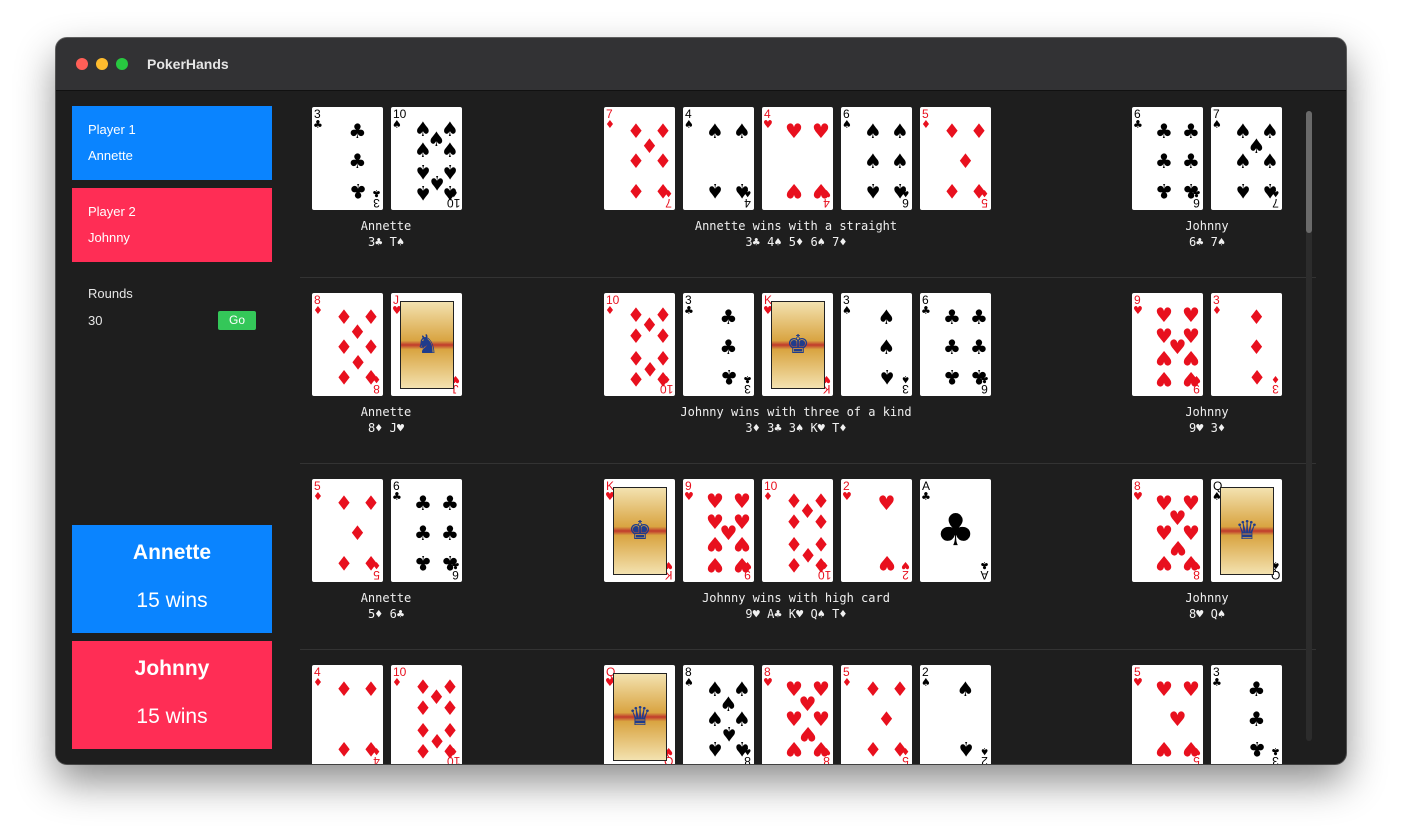 The width and height of the screenshot is (1402, 839). I want to click on player1-wins: 15 wins, so click(172, 600).